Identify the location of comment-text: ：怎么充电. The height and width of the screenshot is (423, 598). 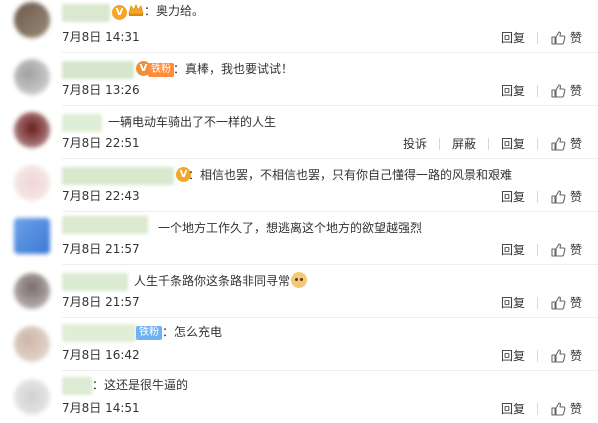
(192, 332).